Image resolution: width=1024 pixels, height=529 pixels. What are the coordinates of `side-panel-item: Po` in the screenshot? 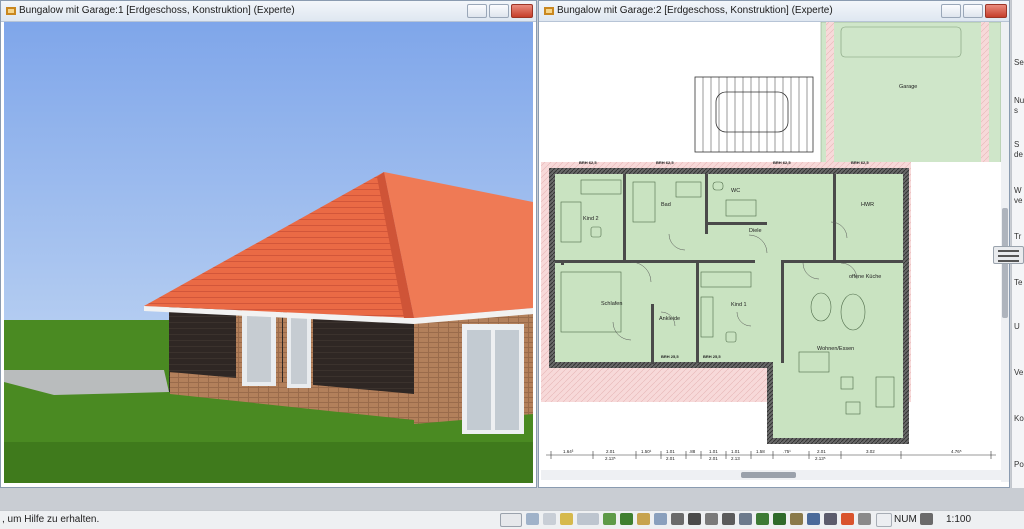 It's located at (1019, 464).